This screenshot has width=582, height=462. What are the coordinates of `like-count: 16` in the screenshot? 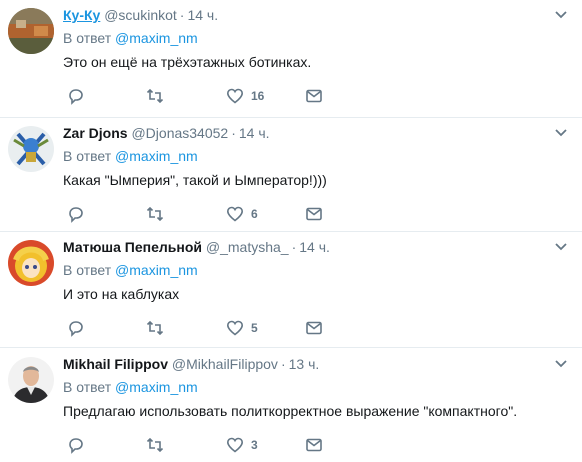 It's located at (258, 96).